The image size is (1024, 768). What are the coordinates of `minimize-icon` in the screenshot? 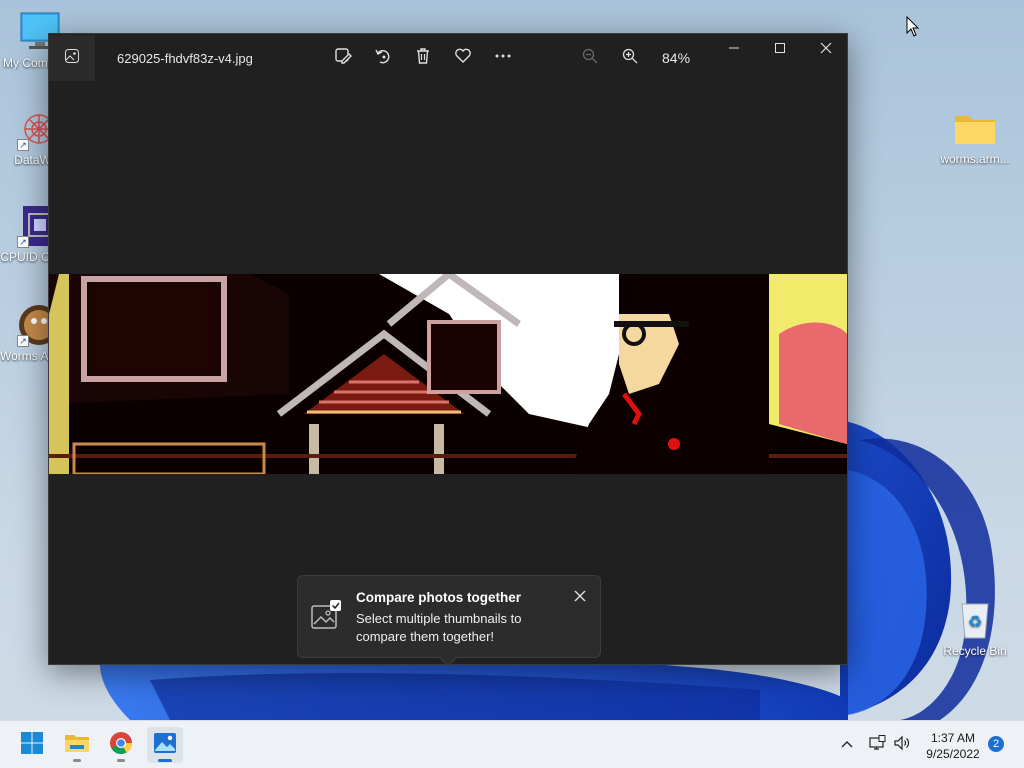 It's located at (734, 50).